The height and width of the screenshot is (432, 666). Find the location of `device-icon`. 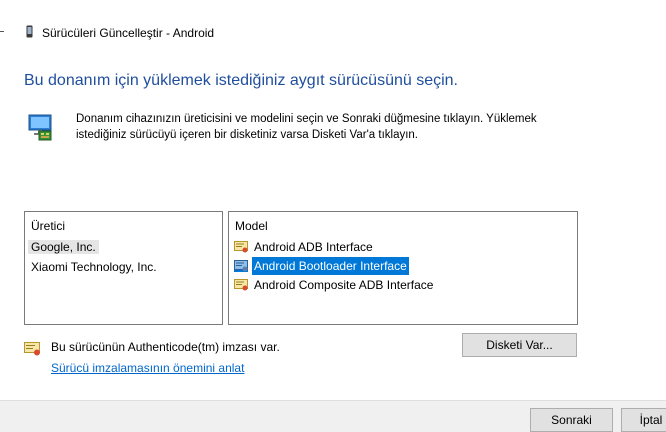

device-icon is located at coordinates (29, 31).